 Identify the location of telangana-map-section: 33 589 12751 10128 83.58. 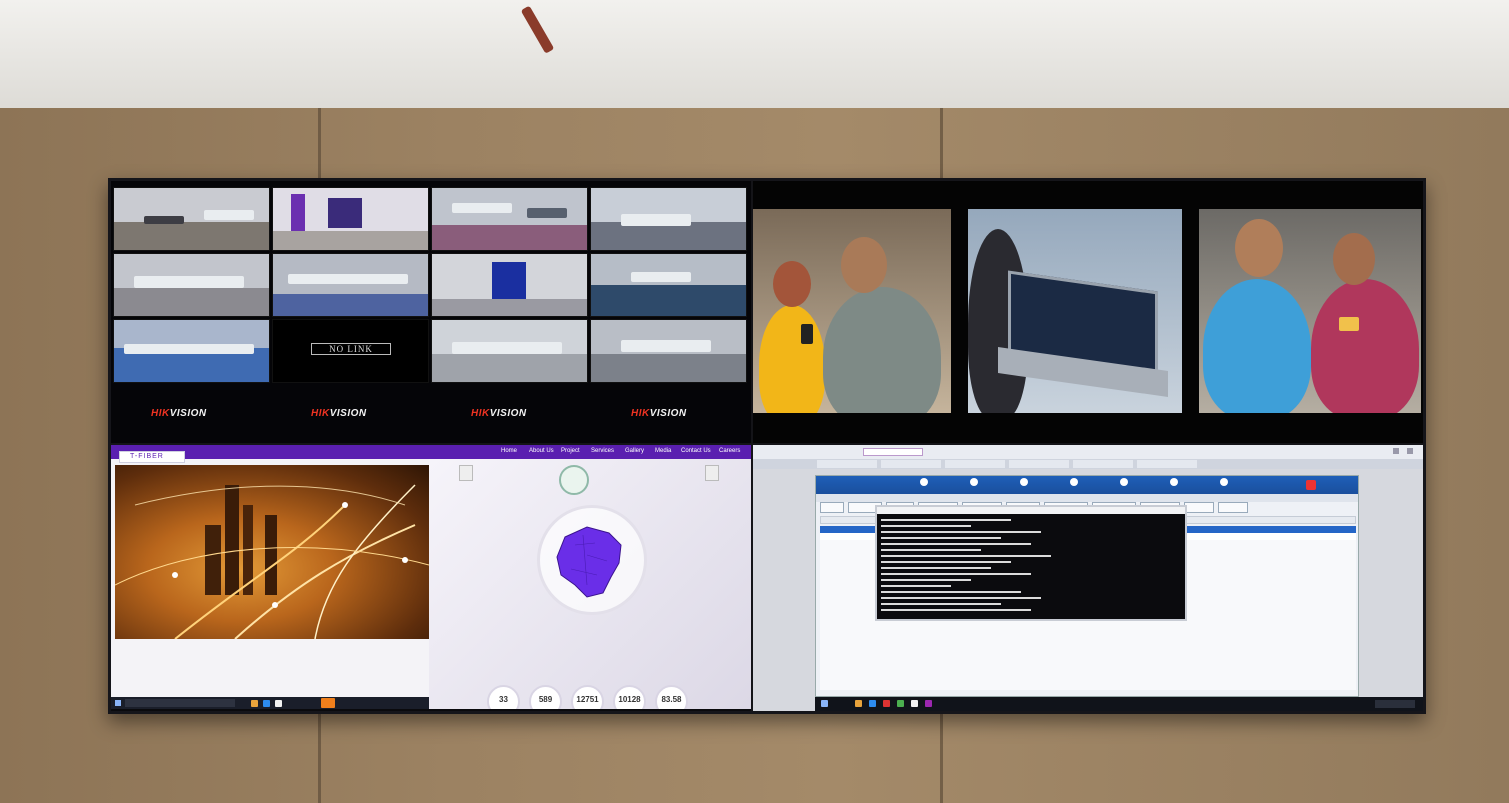
(590, 584).